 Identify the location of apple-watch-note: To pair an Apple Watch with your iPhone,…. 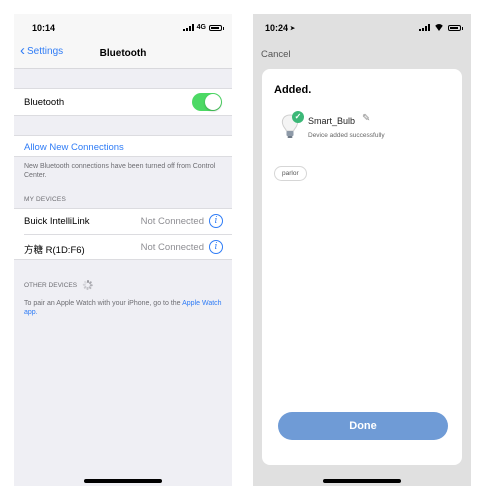
(126, 308).